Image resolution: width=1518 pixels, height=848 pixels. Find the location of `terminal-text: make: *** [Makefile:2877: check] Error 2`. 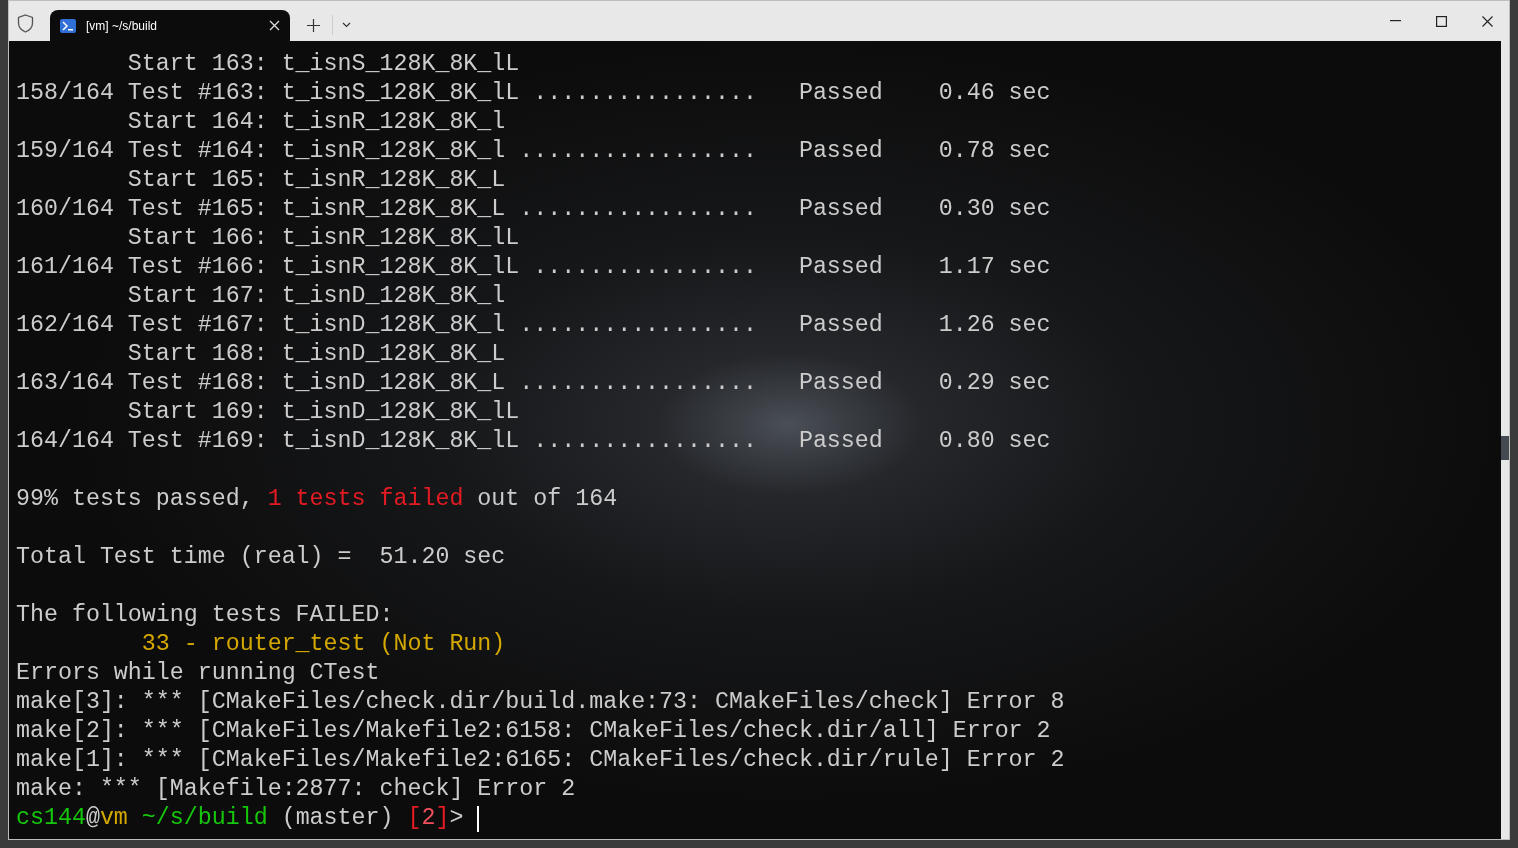

terminal-text: make: *** [Makefile:2877: check] Error 2 is located at coordinates (296, 789).